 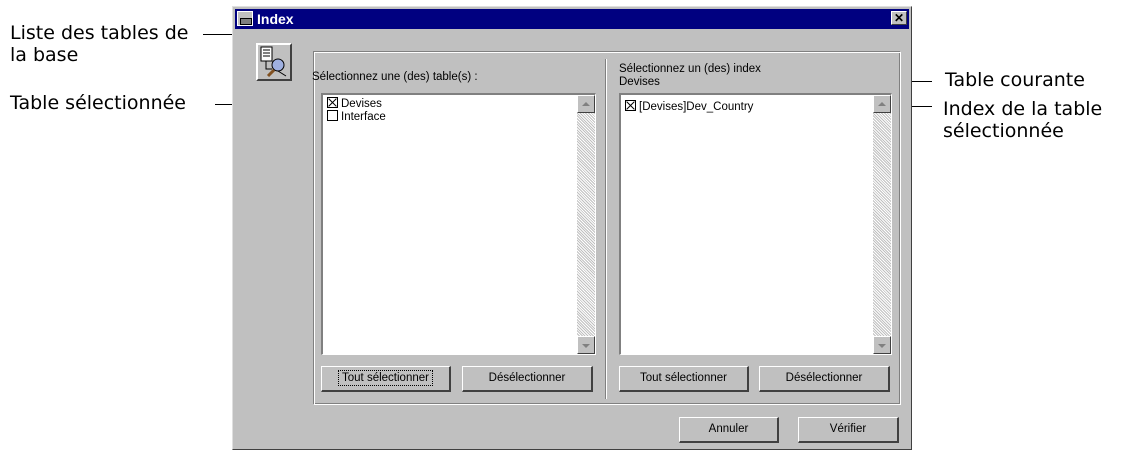 I want to click on annotation-table-list-line1: Liste des tables de, so click(x=99, y=33).